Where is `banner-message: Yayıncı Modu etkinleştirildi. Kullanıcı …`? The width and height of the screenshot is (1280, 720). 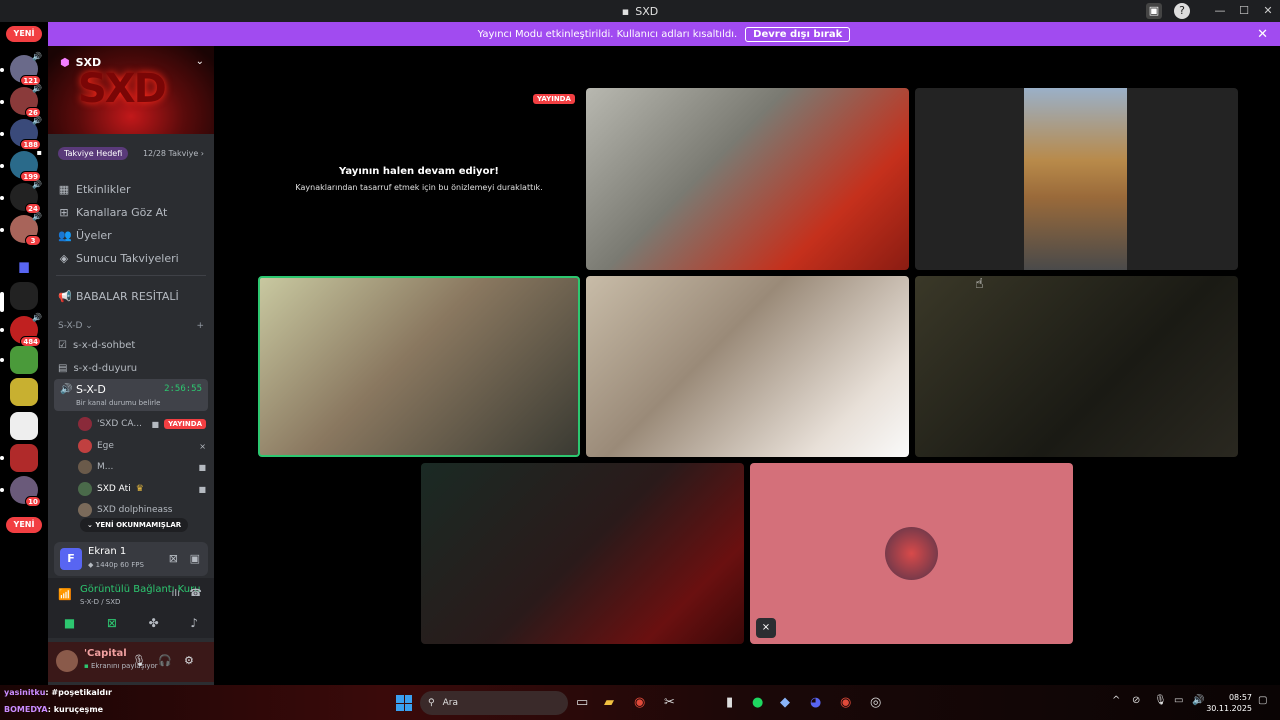 banner-message: Yayıncı Modu etkinleştirildi. Kullanıcı … is located at coordinates (607, 34).